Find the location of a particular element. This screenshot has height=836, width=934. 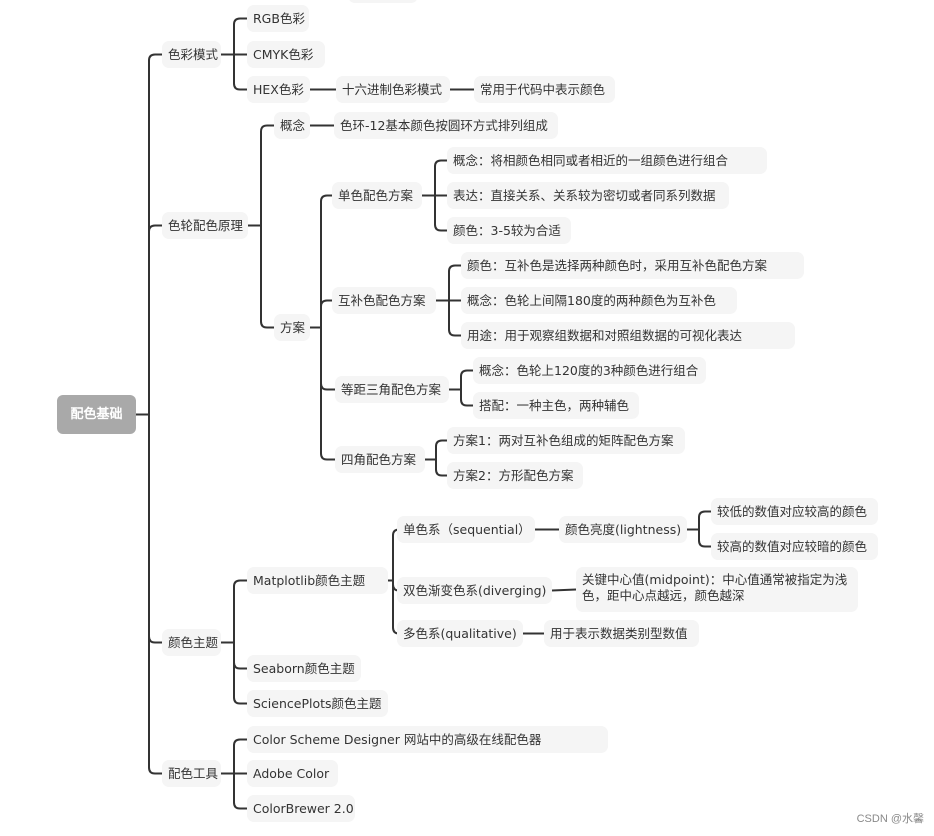

topic-label: 等距三角配色方案 is located at coordinates (391, 389).